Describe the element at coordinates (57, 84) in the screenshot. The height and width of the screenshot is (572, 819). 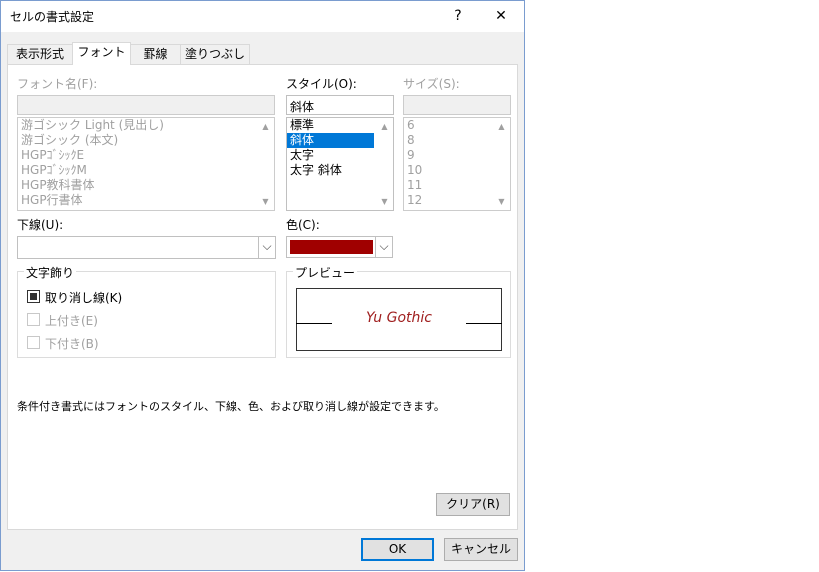
I see `font-name-label: フォント名(F):` at that location.